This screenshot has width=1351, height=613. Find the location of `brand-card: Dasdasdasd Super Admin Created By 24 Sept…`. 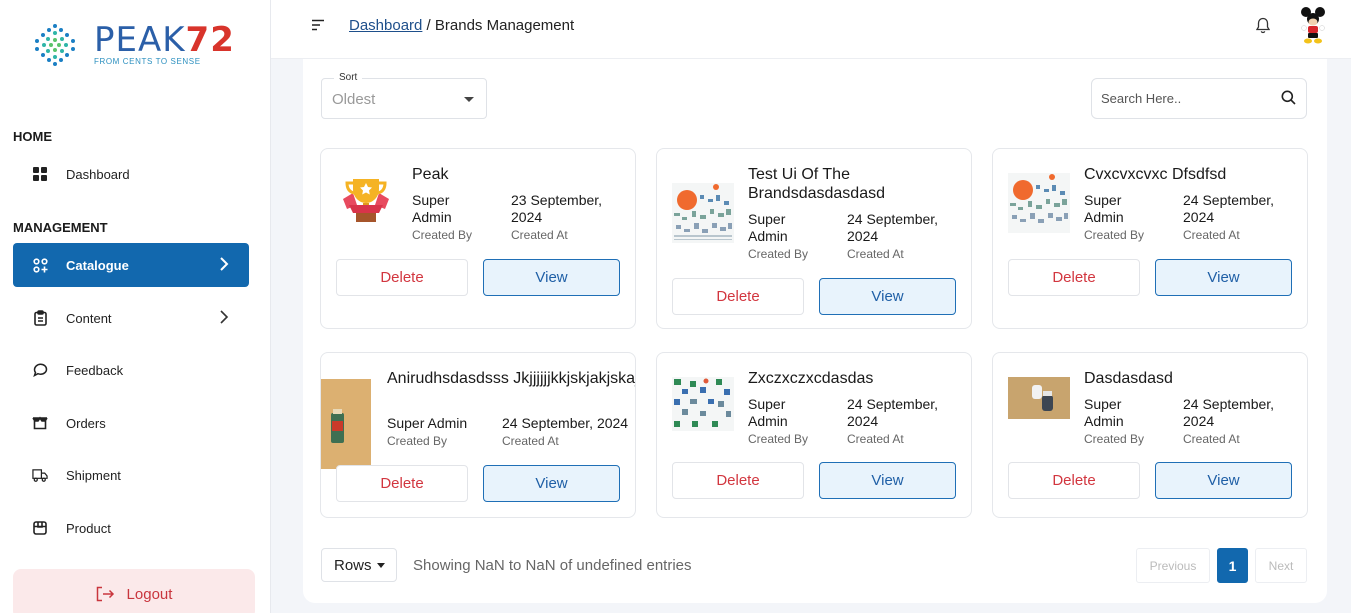

brand-card: Dasdasdasd Super Admin Created By 24 Sept… is located at coordinates (1150, 435).